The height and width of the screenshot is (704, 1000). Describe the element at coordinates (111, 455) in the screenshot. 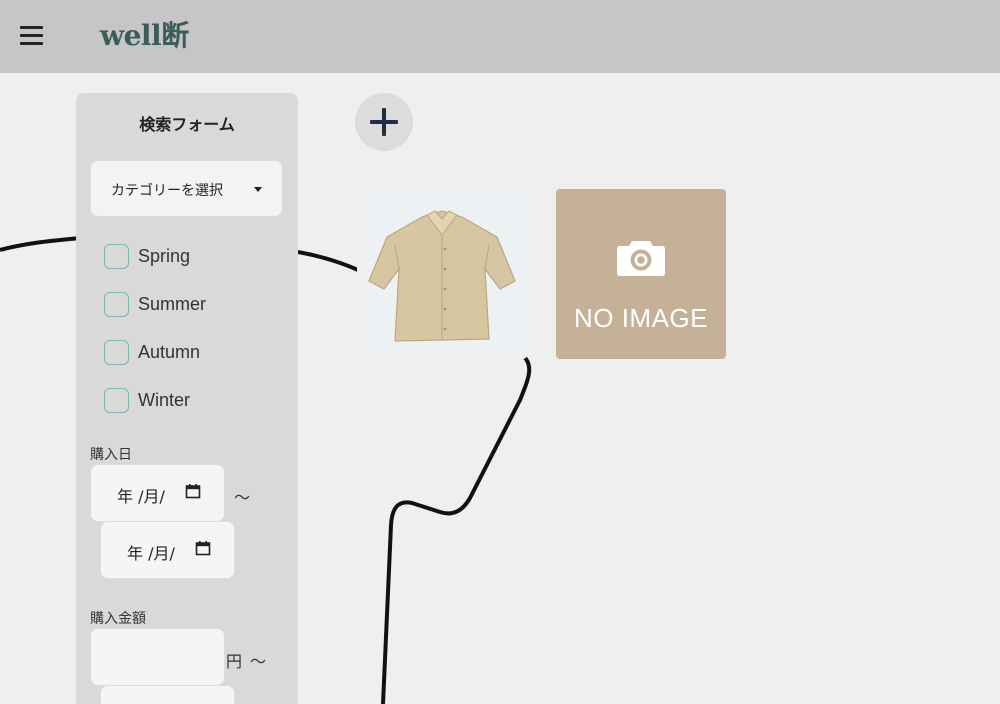

I see `purchase-date-label: 購入日` at that location.